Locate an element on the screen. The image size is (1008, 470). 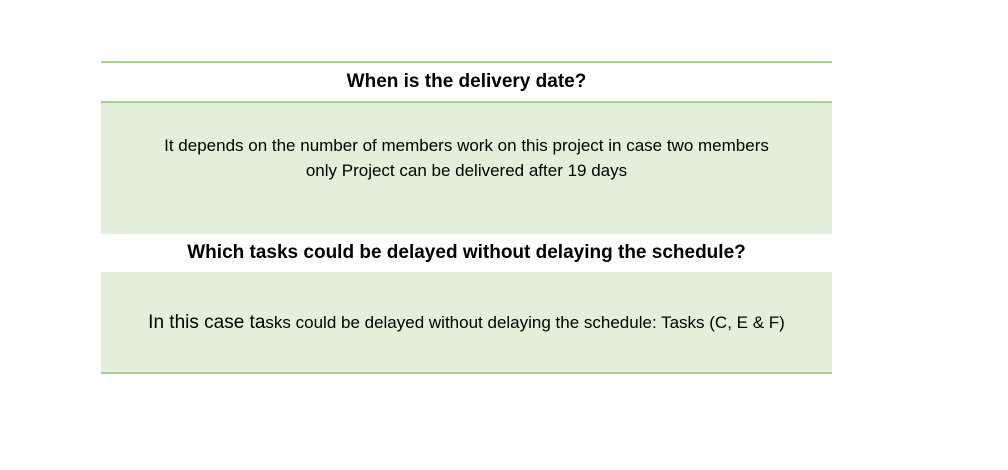
question-delivery-date-text: When is the delivery date? is located at coordinates (466, 81).